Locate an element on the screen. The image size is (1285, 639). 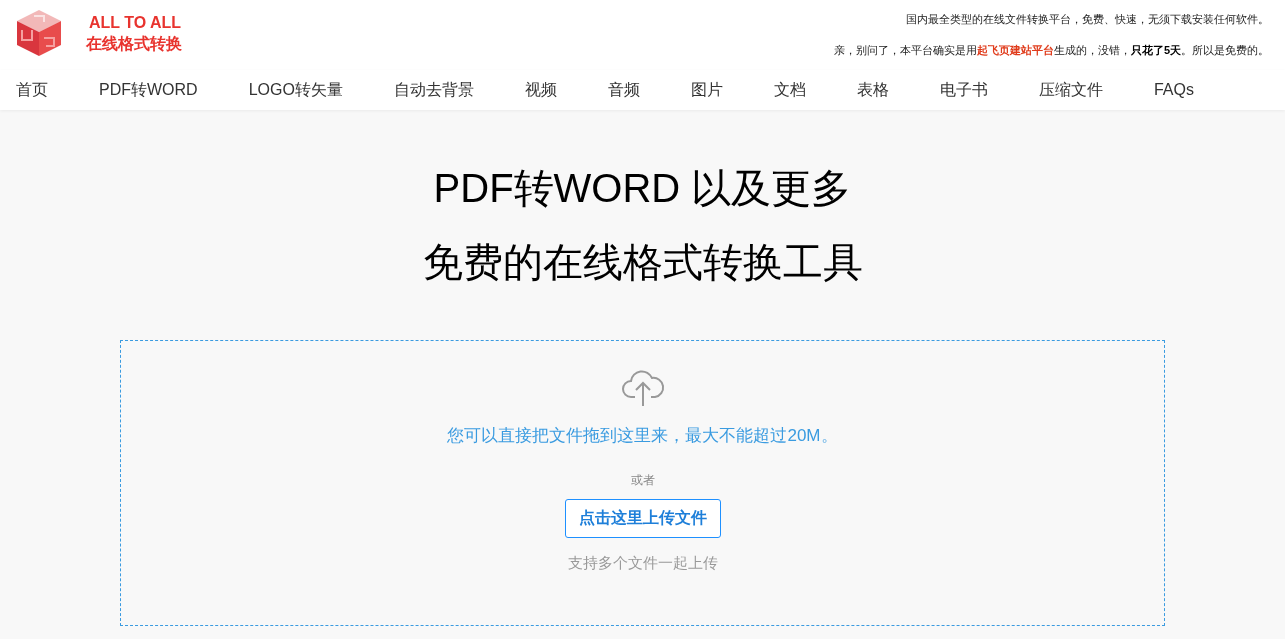
cloud-upload-icon is located at coordinates (642, 388).